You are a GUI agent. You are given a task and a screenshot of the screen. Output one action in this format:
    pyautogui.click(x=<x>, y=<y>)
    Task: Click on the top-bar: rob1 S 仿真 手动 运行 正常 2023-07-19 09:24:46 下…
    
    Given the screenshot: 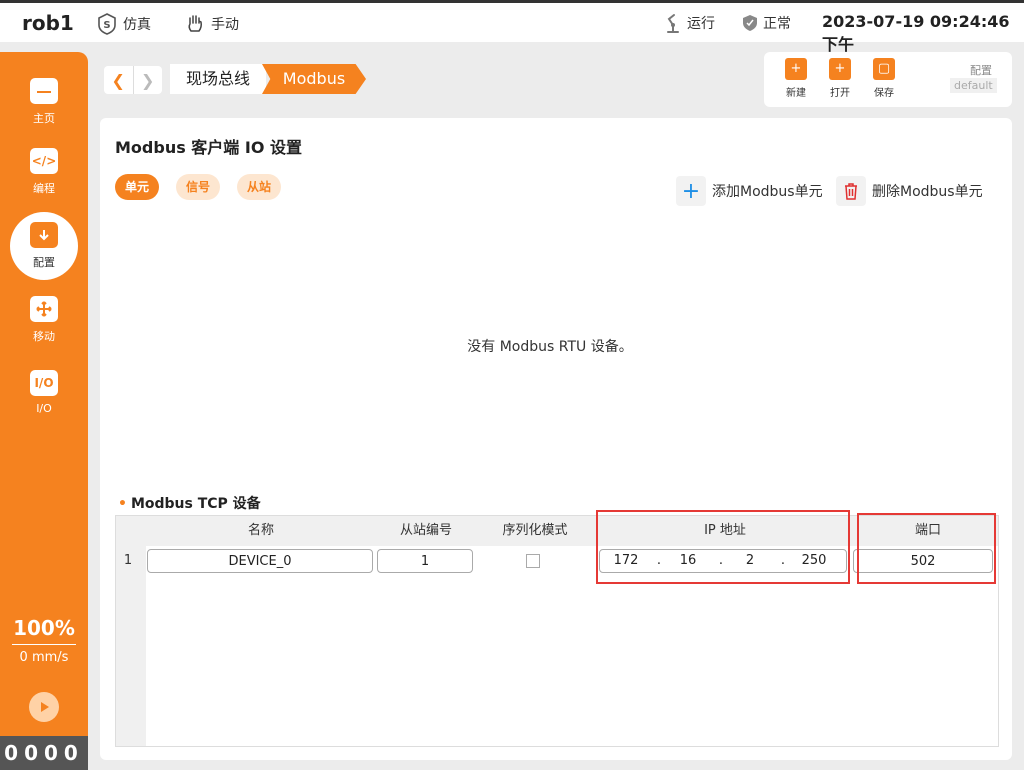 What is the action you would take?
    pyautogui.click(x=512, y=27)
    